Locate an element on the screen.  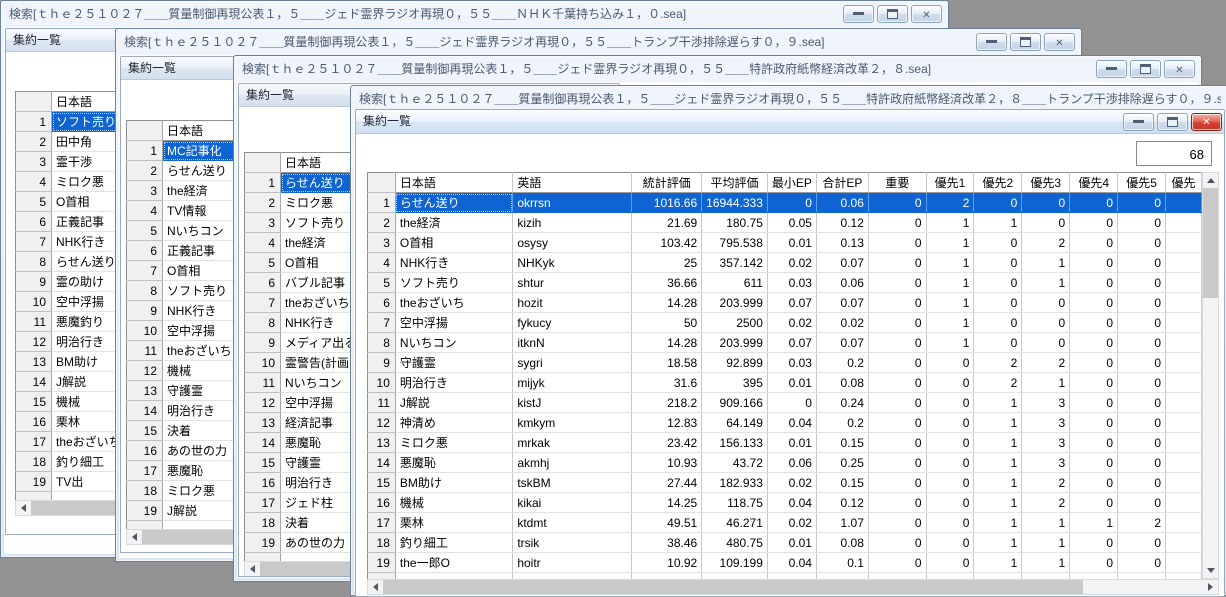
table-row: 15 BM助け tskBM 27.44 182.933 0.02 0.15 0 0 1 2 0 0 is located at coordinates (784, 482).